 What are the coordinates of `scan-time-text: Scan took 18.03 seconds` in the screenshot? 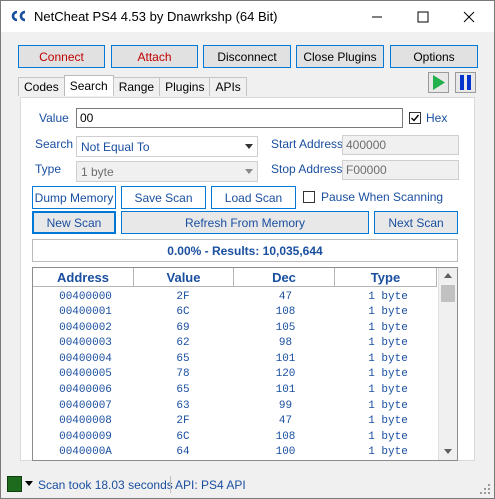 It's located at (105, 485).